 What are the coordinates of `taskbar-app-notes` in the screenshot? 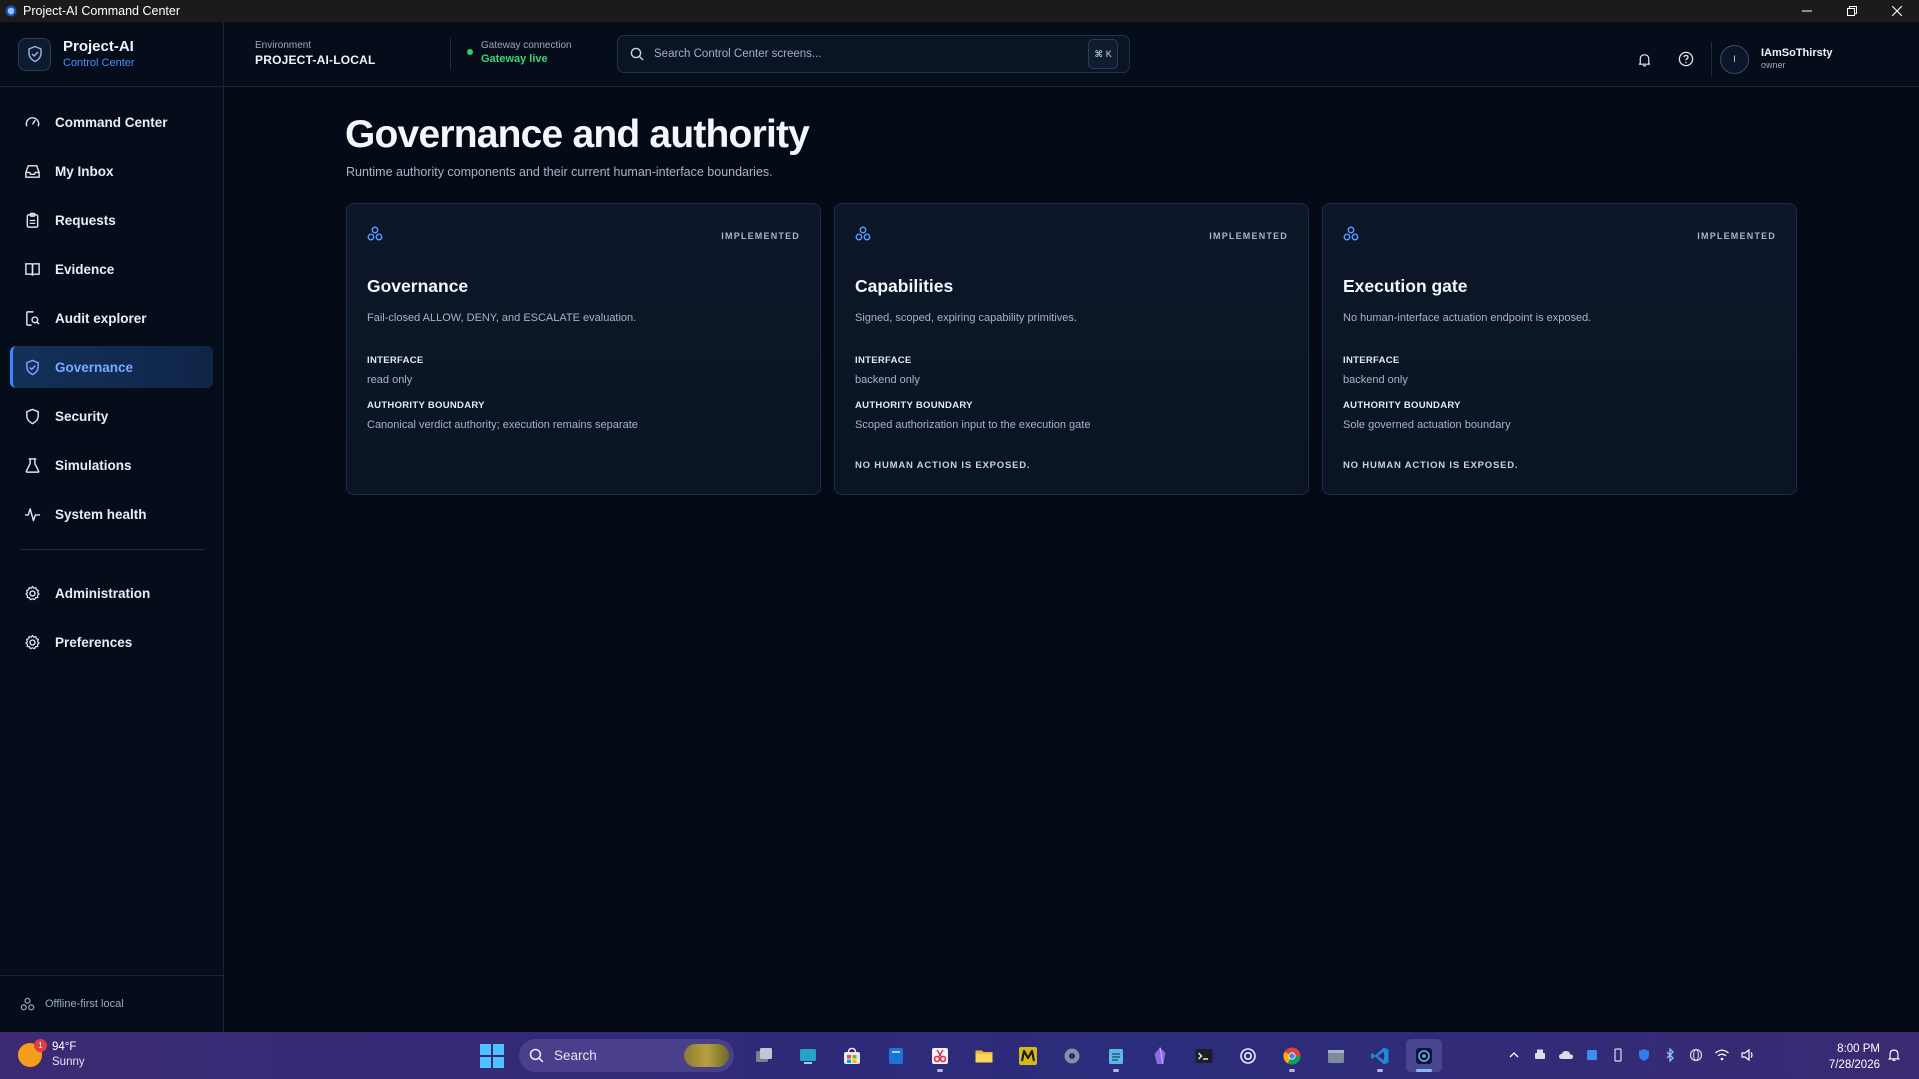 It's located at (896, 1055).